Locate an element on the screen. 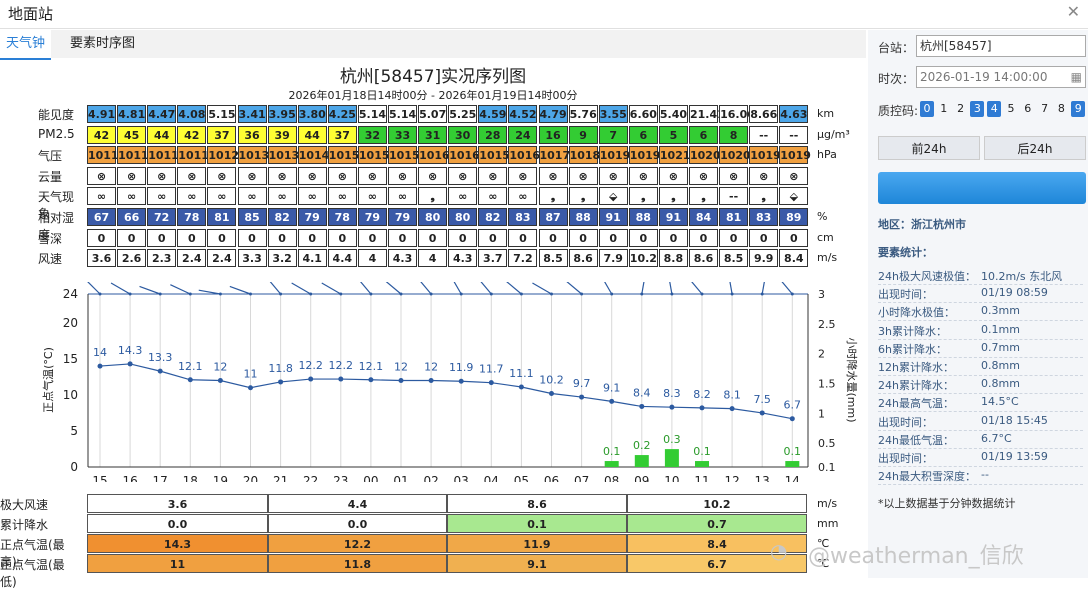 The height and width of the screenshot is (590, 1088). tab-element-series: 要素时序图 is located at coordinates (102, 44).